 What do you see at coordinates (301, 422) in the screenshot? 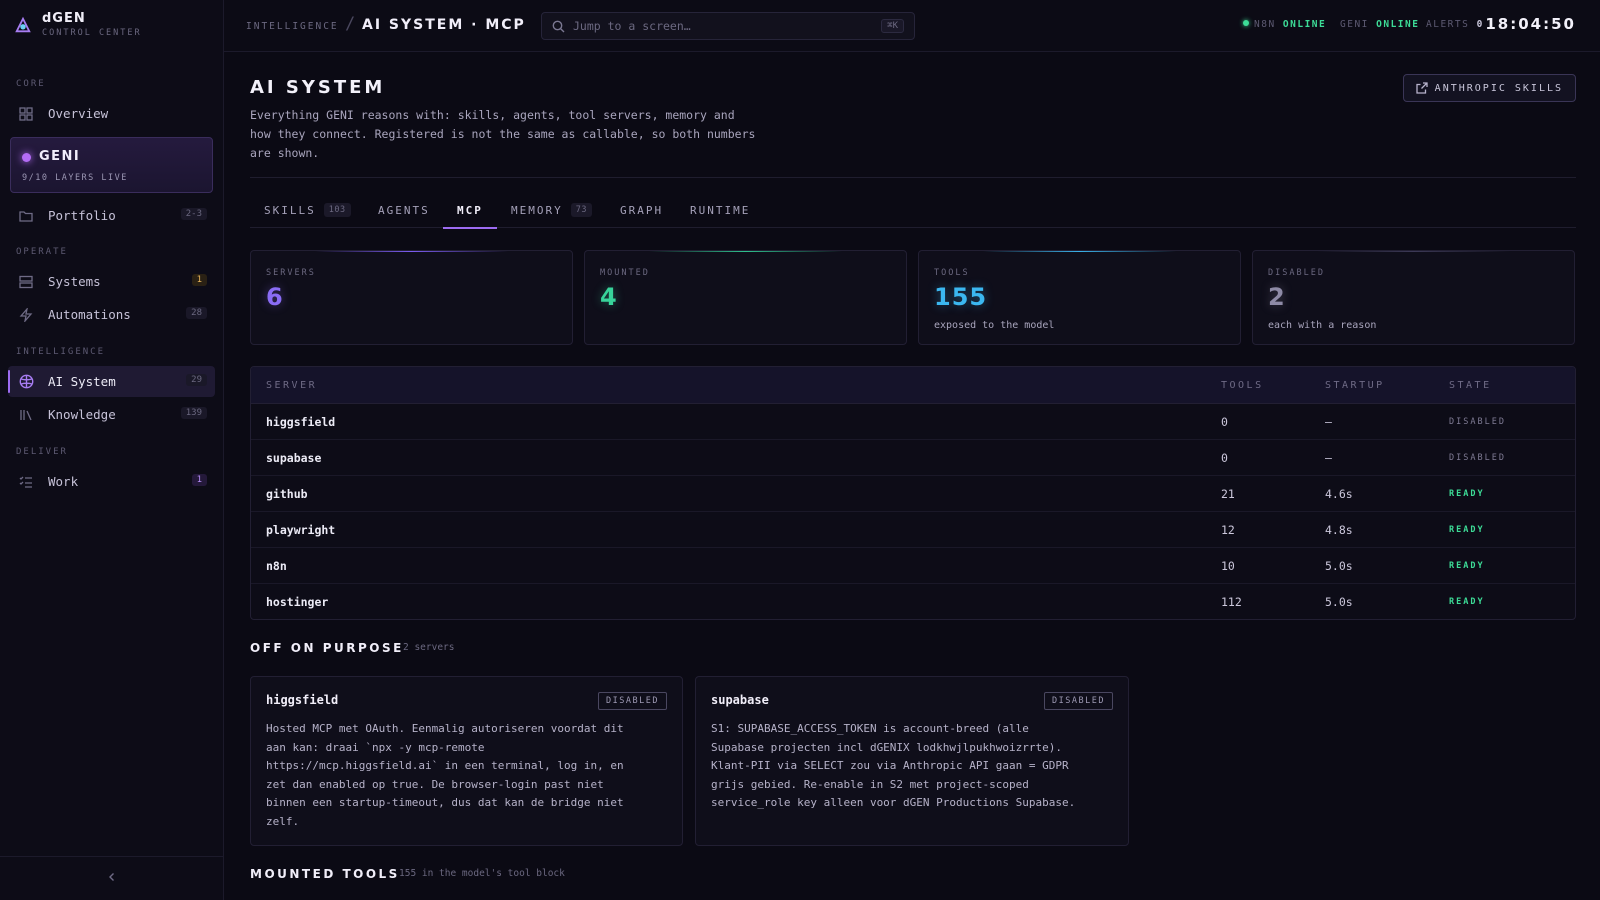
I see `server-name: higgsfield` at bounding box center [301, 422].